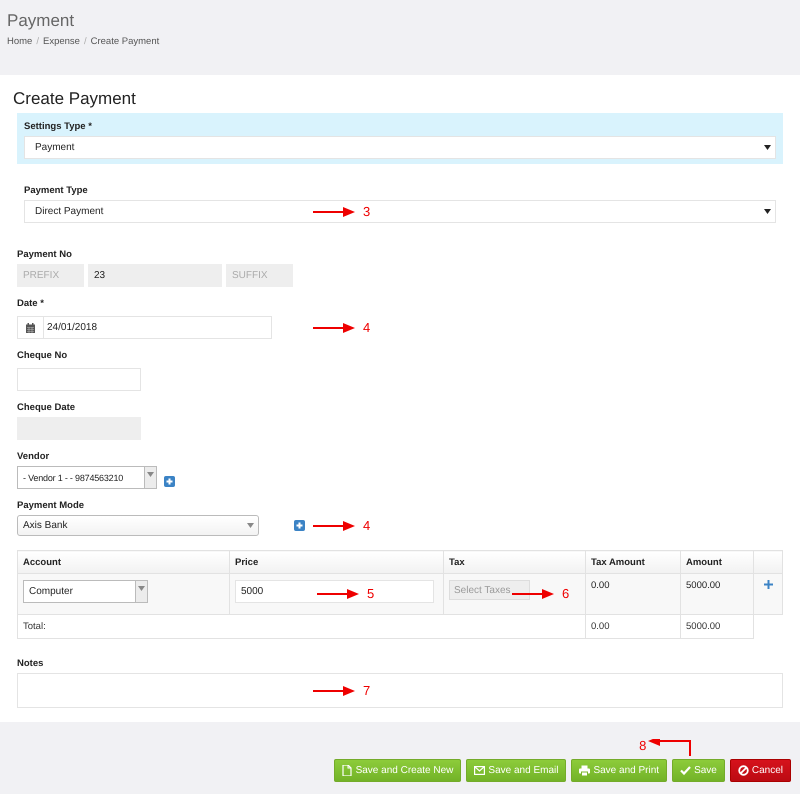 The image size is (800, 794). What do you see at coordinates (42, 355) in the screenshot?
I see `field-label: Cheque No` at bounding box center [42, 355].